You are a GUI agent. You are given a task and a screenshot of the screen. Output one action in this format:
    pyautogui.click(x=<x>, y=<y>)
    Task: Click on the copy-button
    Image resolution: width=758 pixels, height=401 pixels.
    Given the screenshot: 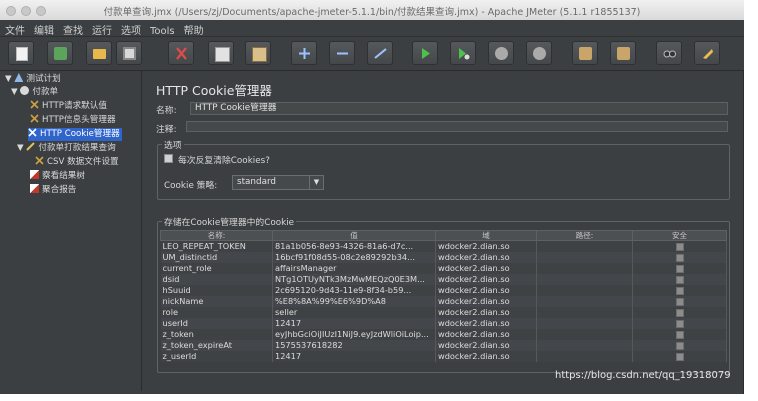 What is the action you would take?
    pyautogui.click(x=221, y=53)
    